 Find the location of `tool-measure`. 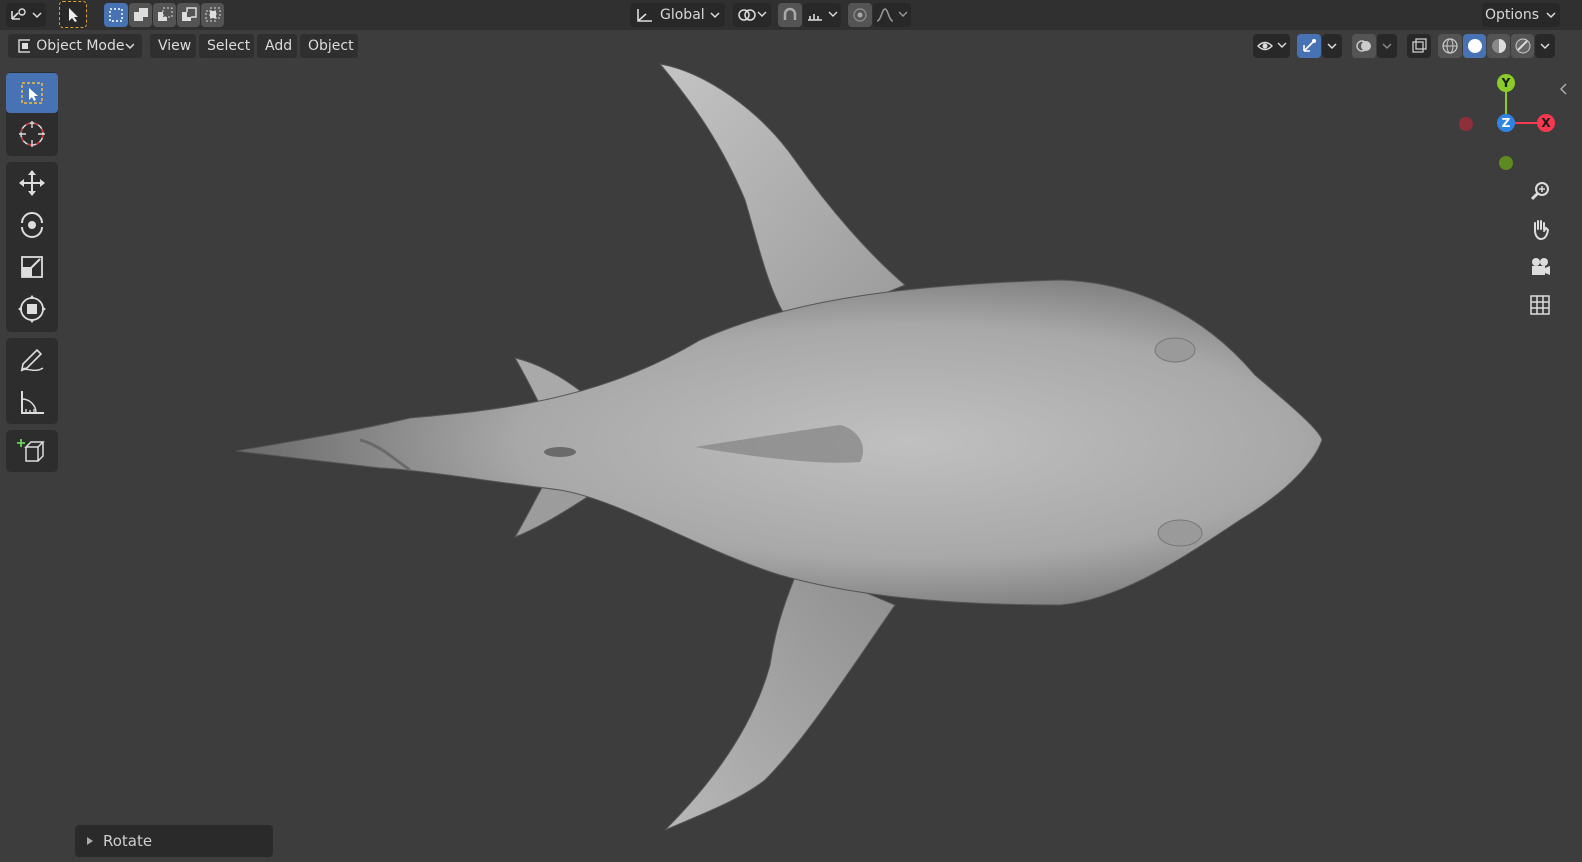

tool-measure is located at coordinates (32, 402).